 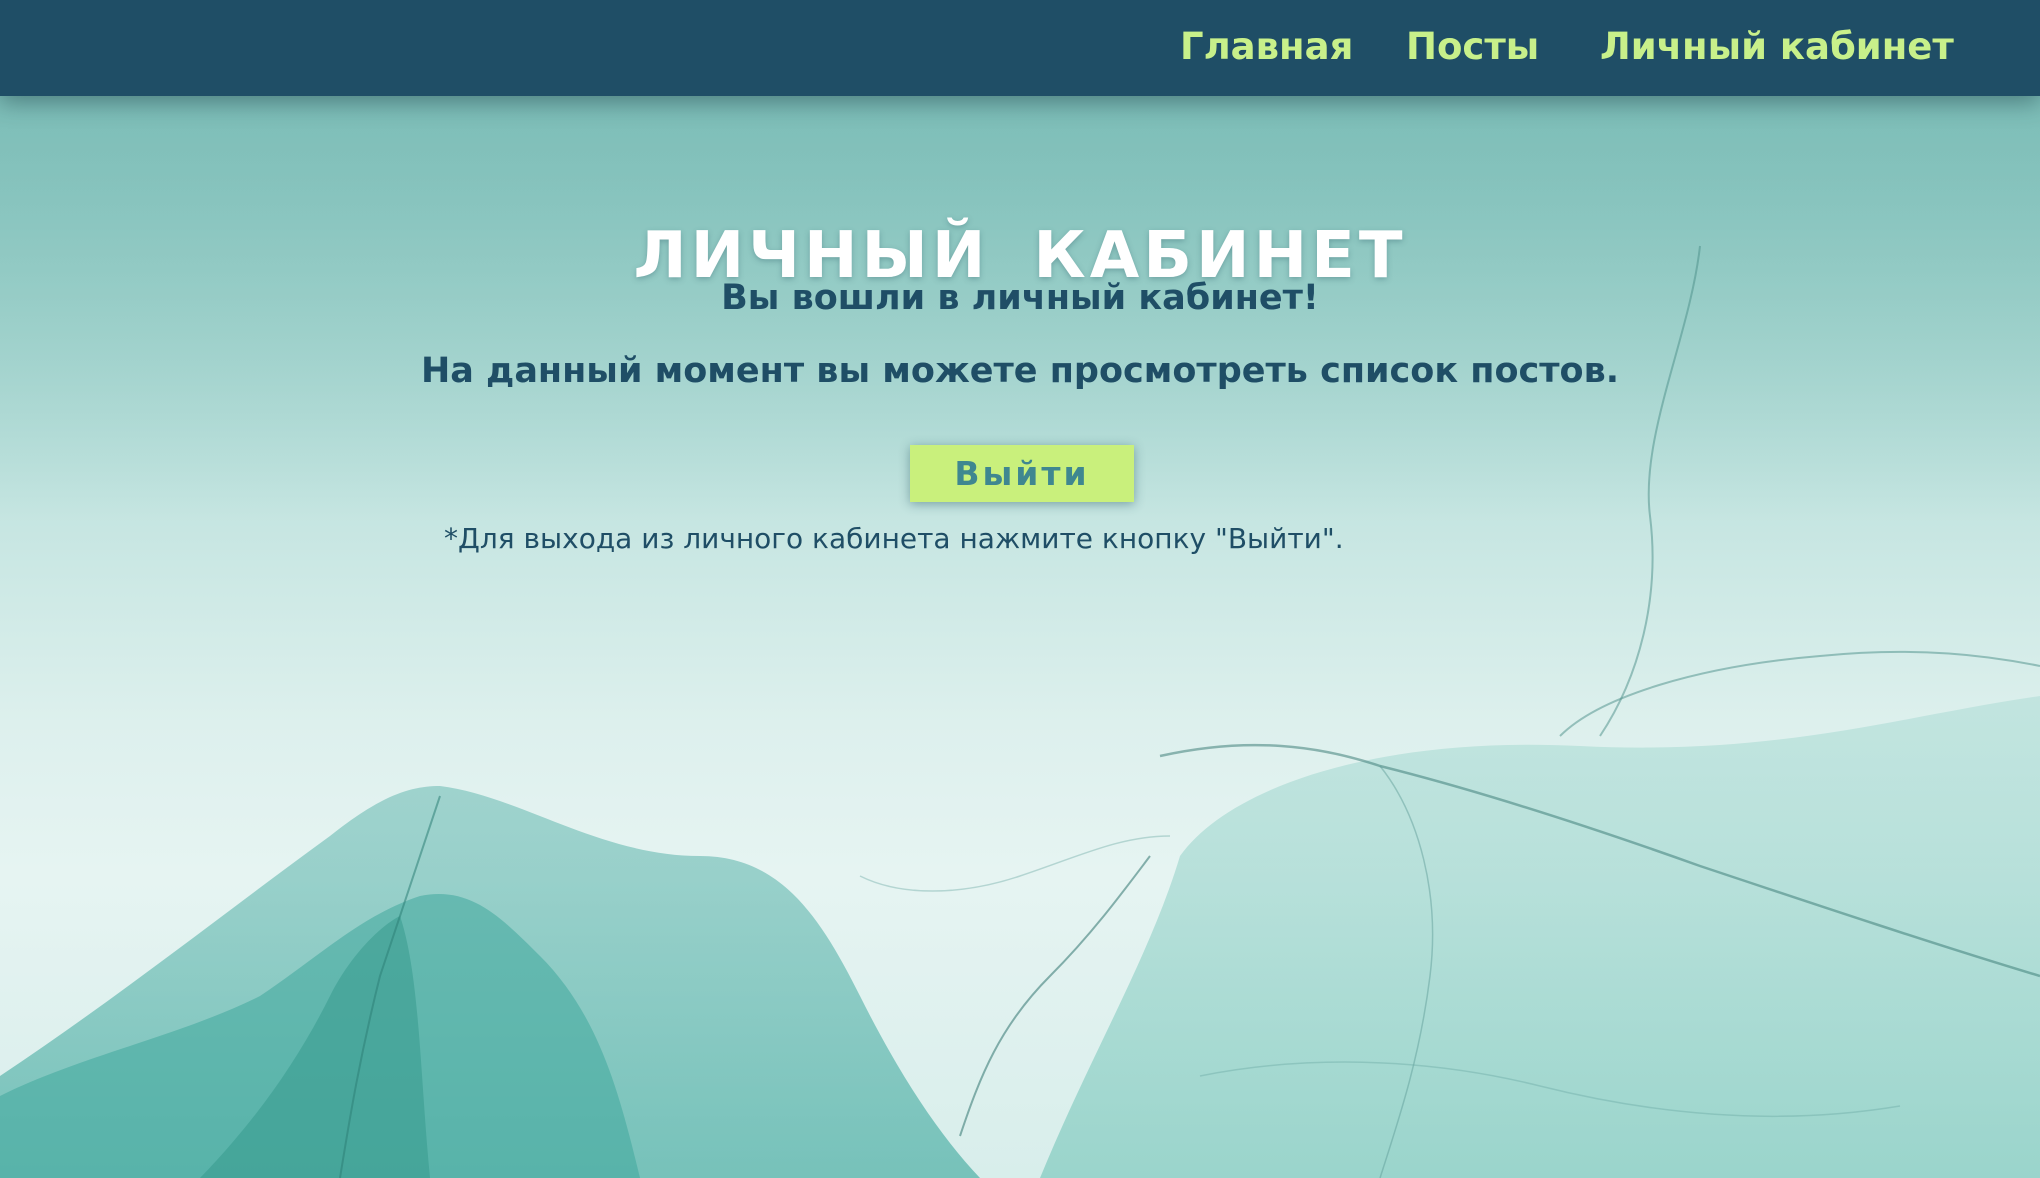 What do you see at coordinates (1472, 47) in the screenshot?
I see `nav-link-posts: Посты` at bounding box center [1472, 47].